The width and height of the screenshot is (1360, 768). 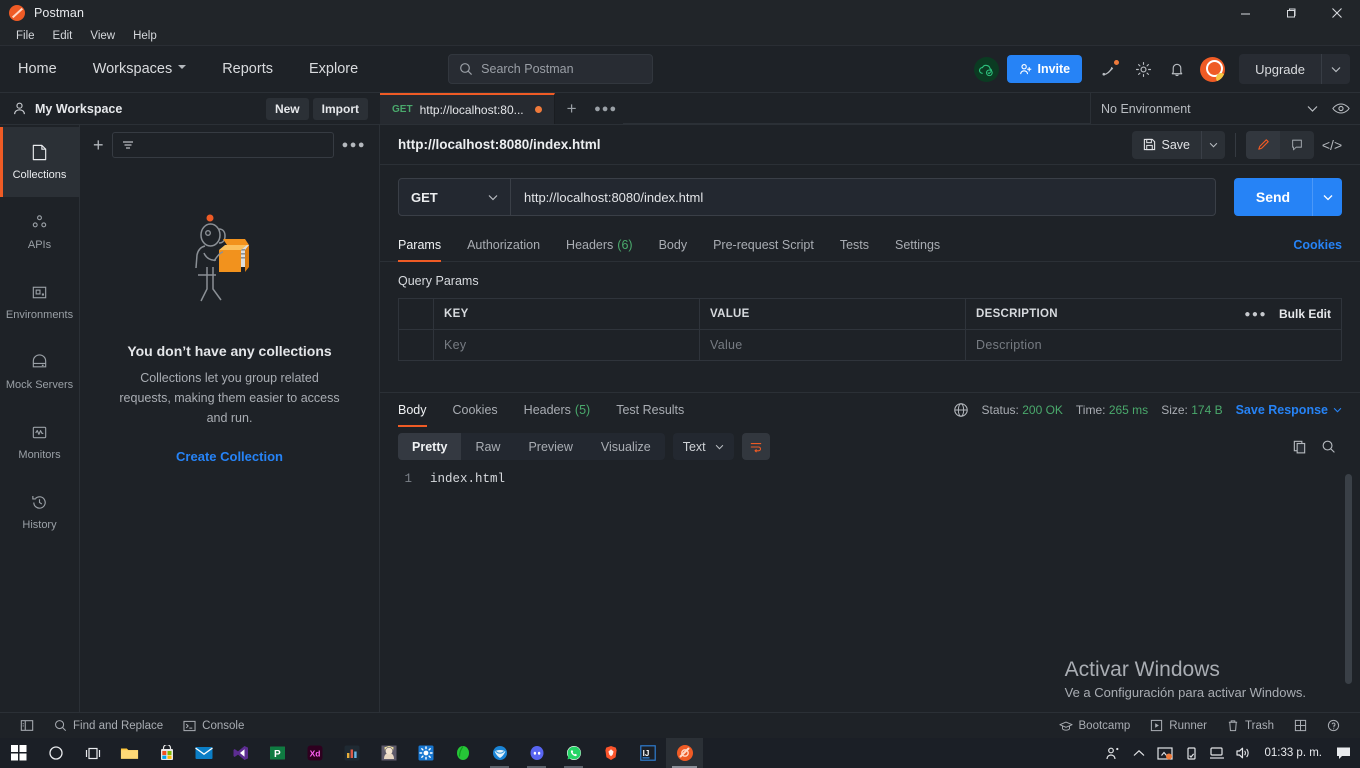 What do you see at coordinates (703, 446) in the screenshot?
I see `response-format-select: Text` at bounding box center [703, 446].